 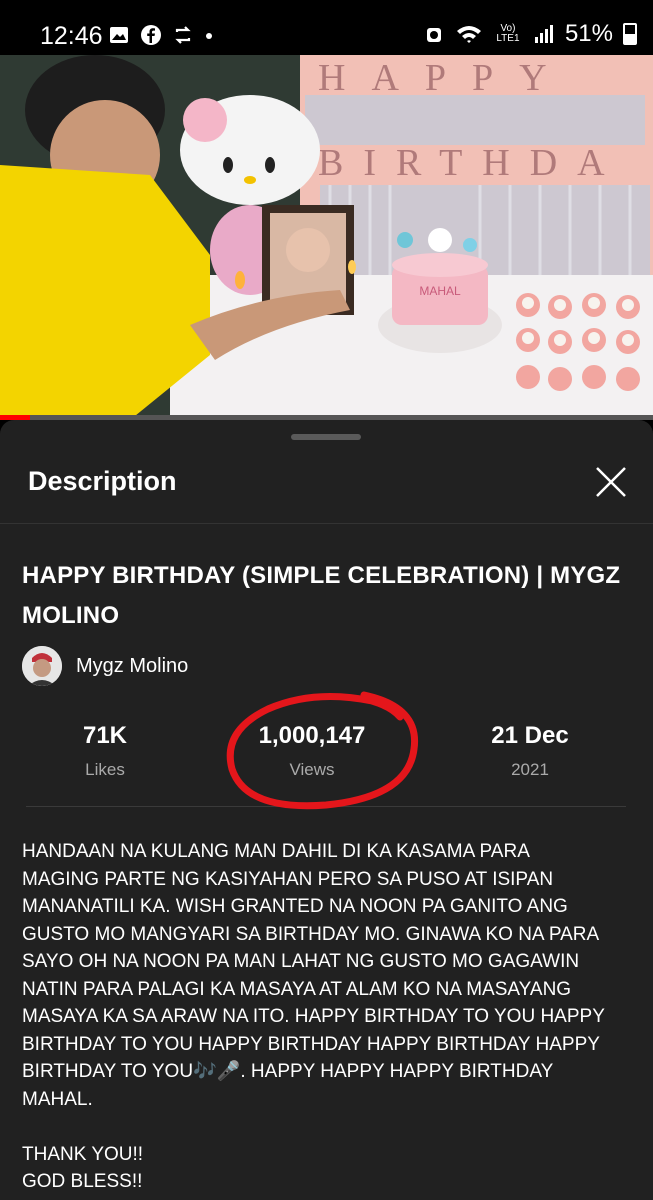 I want to click on divider, so click(x=326, y=806).